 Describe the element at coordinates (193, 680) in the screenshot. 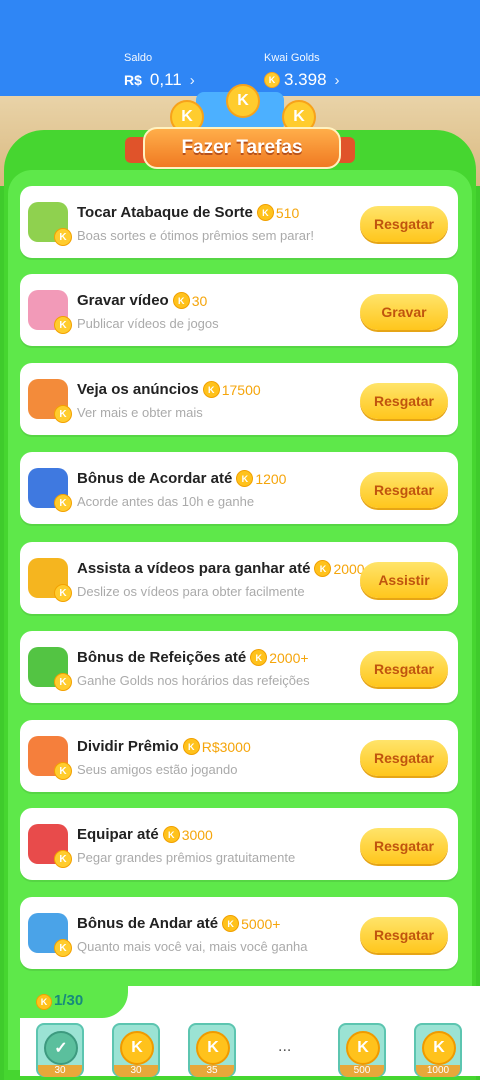

I see `task-subtitle: Ganhe Golds nos horários das refeições` at that location.